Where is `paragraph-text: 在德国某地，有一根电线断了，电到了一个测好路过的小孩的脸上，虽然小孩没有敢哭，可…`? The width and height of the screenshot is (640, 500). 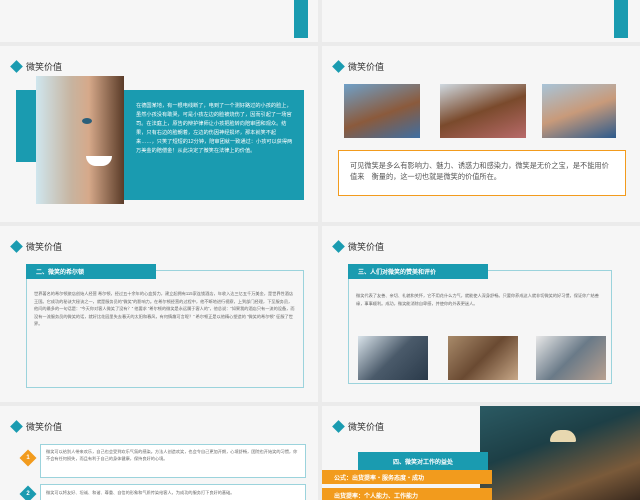 paragraph-text: 在德国某地，有一根电线断了，电到了一个测好路过的小孩的脸上，虽然小孩没有敢哭，可… is located at coordinates (214, 128).